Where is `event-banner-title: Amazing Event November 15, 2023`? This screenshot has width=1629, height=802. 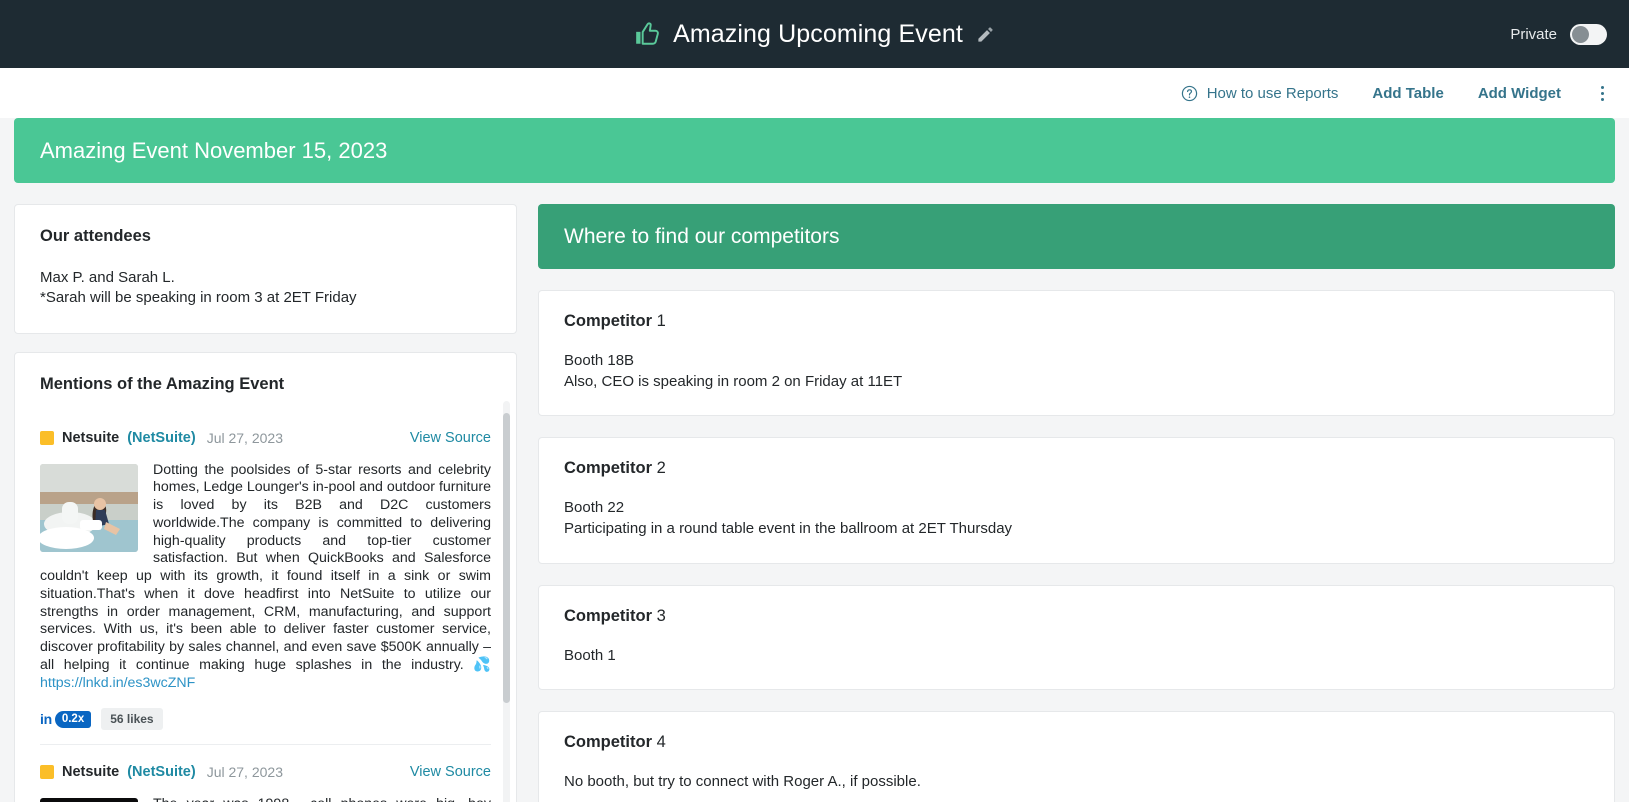
event-banner-title: Amazing Event November 15, 2023 is located at coordinates (214, 150).